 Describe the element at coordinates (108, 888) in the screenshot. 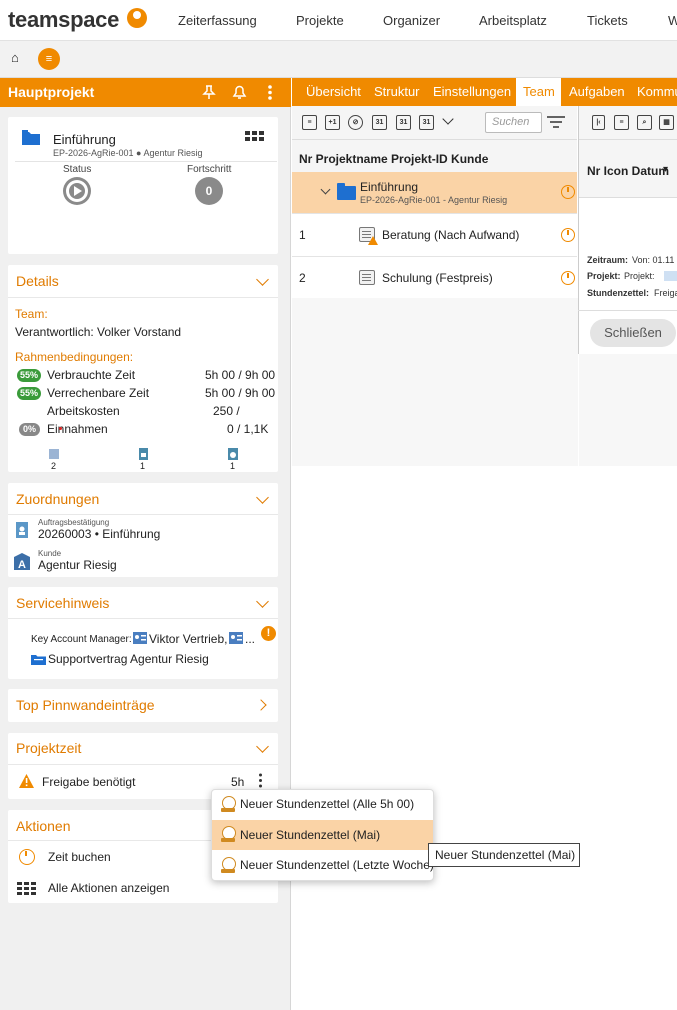

I see `action-all: Alle Aktionen anzeigen` at that location.